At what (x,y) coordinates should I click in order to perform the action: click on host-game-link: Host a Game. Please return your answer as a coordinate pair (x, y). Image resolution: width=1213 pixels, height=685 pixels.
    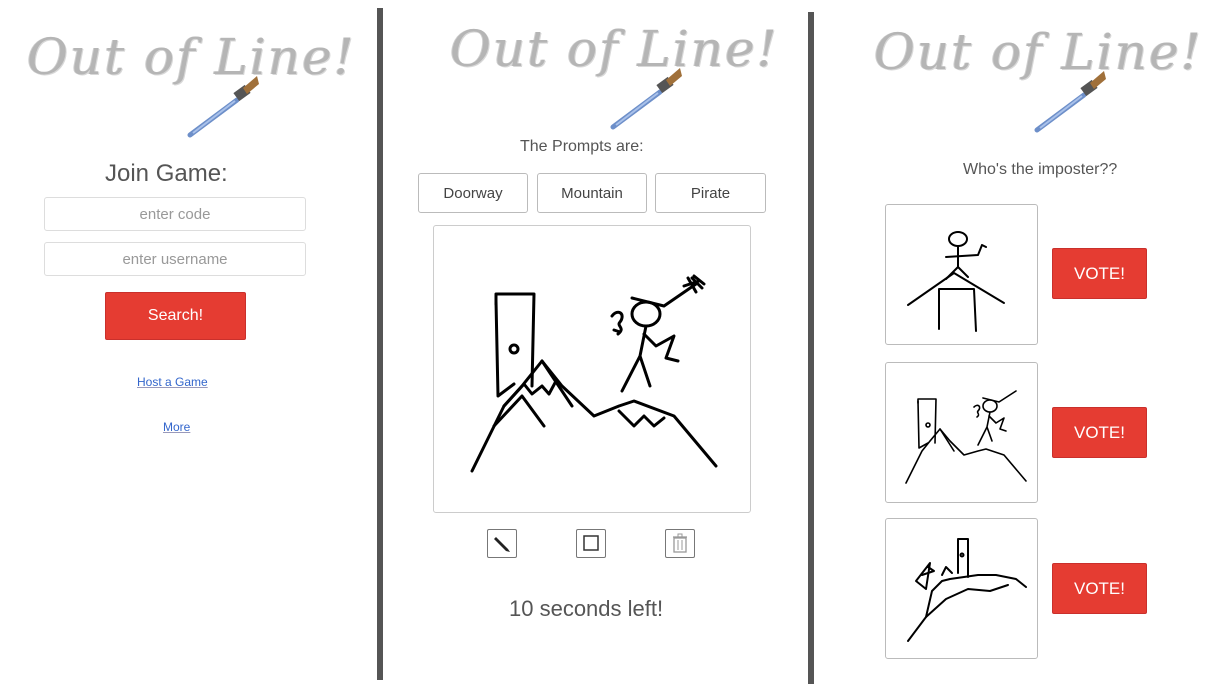
    Looking at the image, I should click on (172, 382).